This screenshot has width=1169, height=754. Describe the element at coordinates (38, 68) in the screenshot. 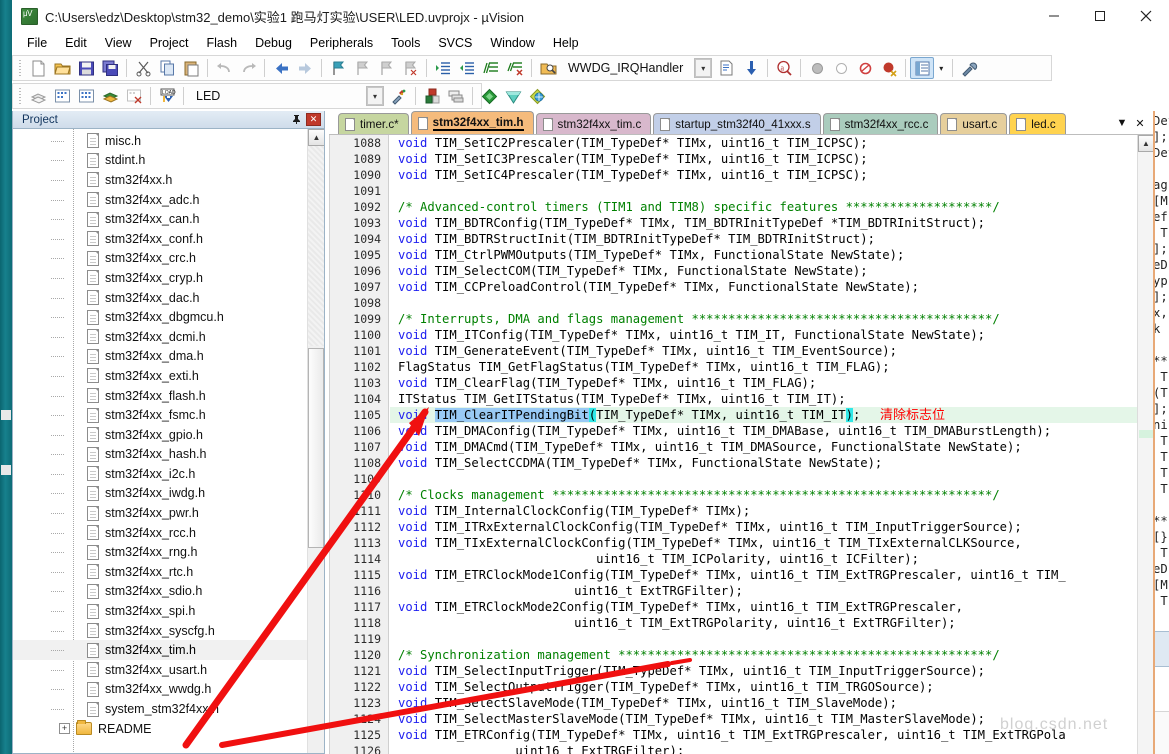

I see `new-file-icon` at that location.